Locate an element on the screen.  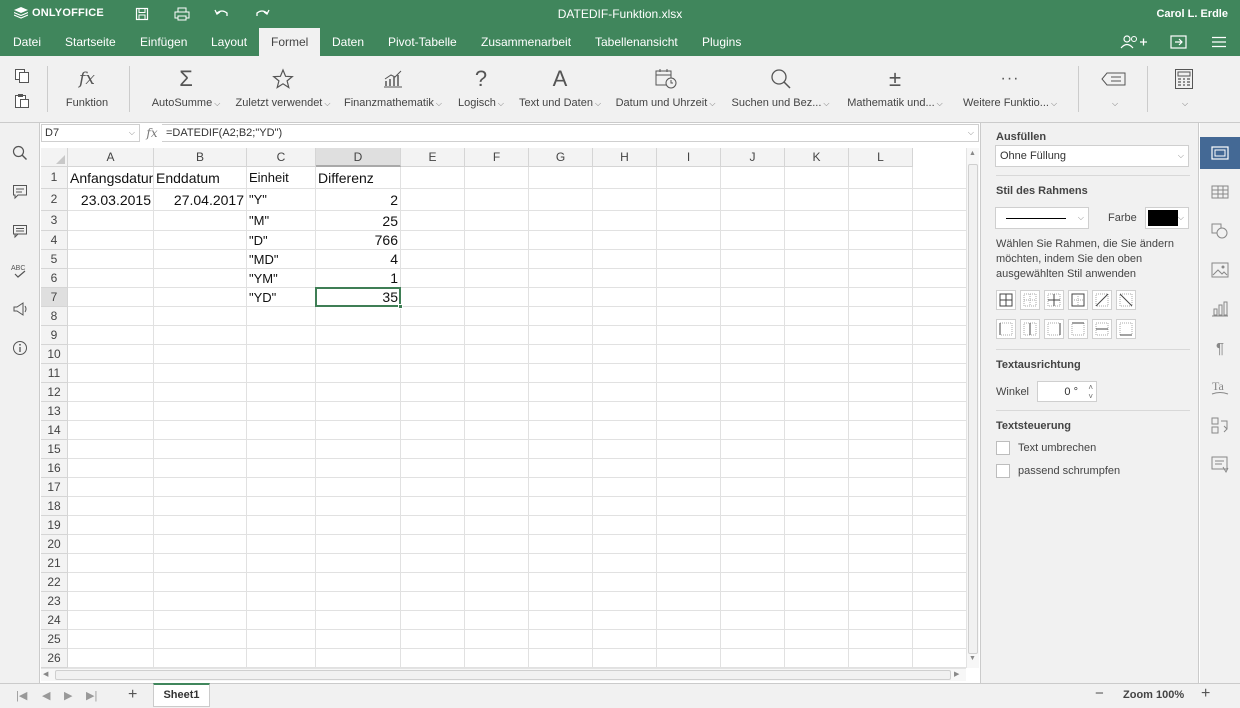
inner-horizontal-border-icon is located at coordinates (1102, 329).